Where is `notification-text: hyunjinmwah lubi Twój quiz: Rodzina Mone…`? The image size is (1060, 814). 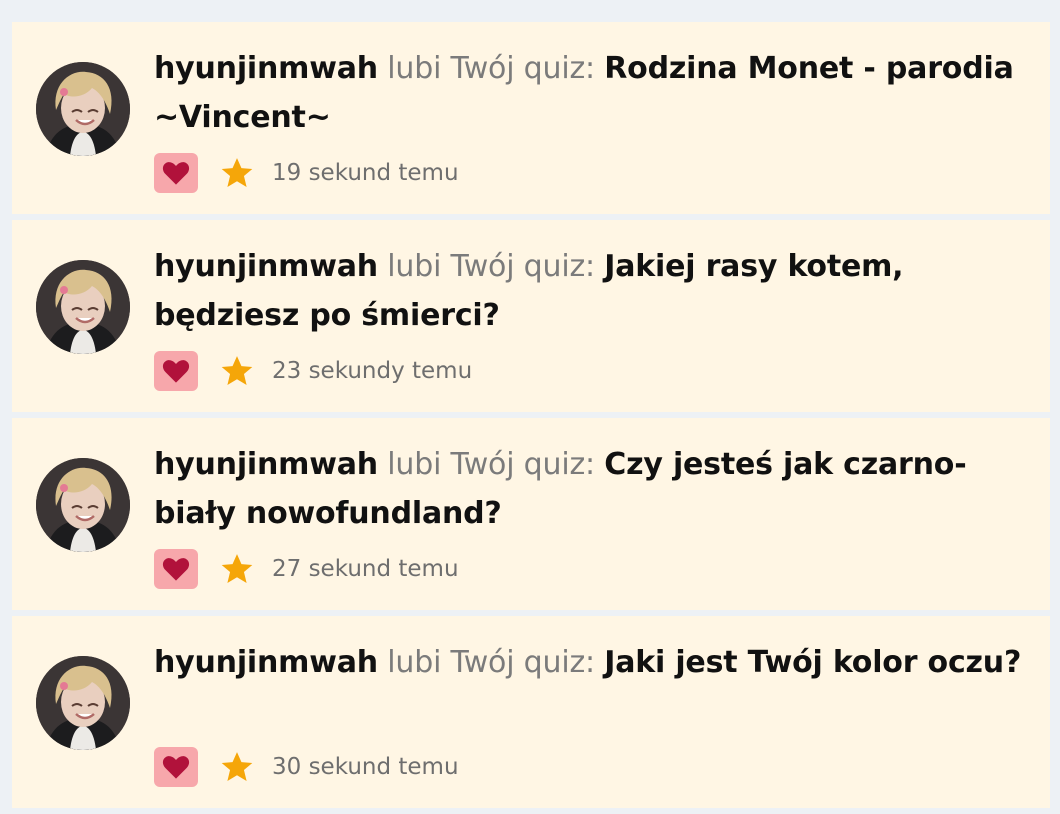
notification-text: hyunjinmwah lubi Twój quiz: Rodzina Mone… is located at coordinates (597, 93).